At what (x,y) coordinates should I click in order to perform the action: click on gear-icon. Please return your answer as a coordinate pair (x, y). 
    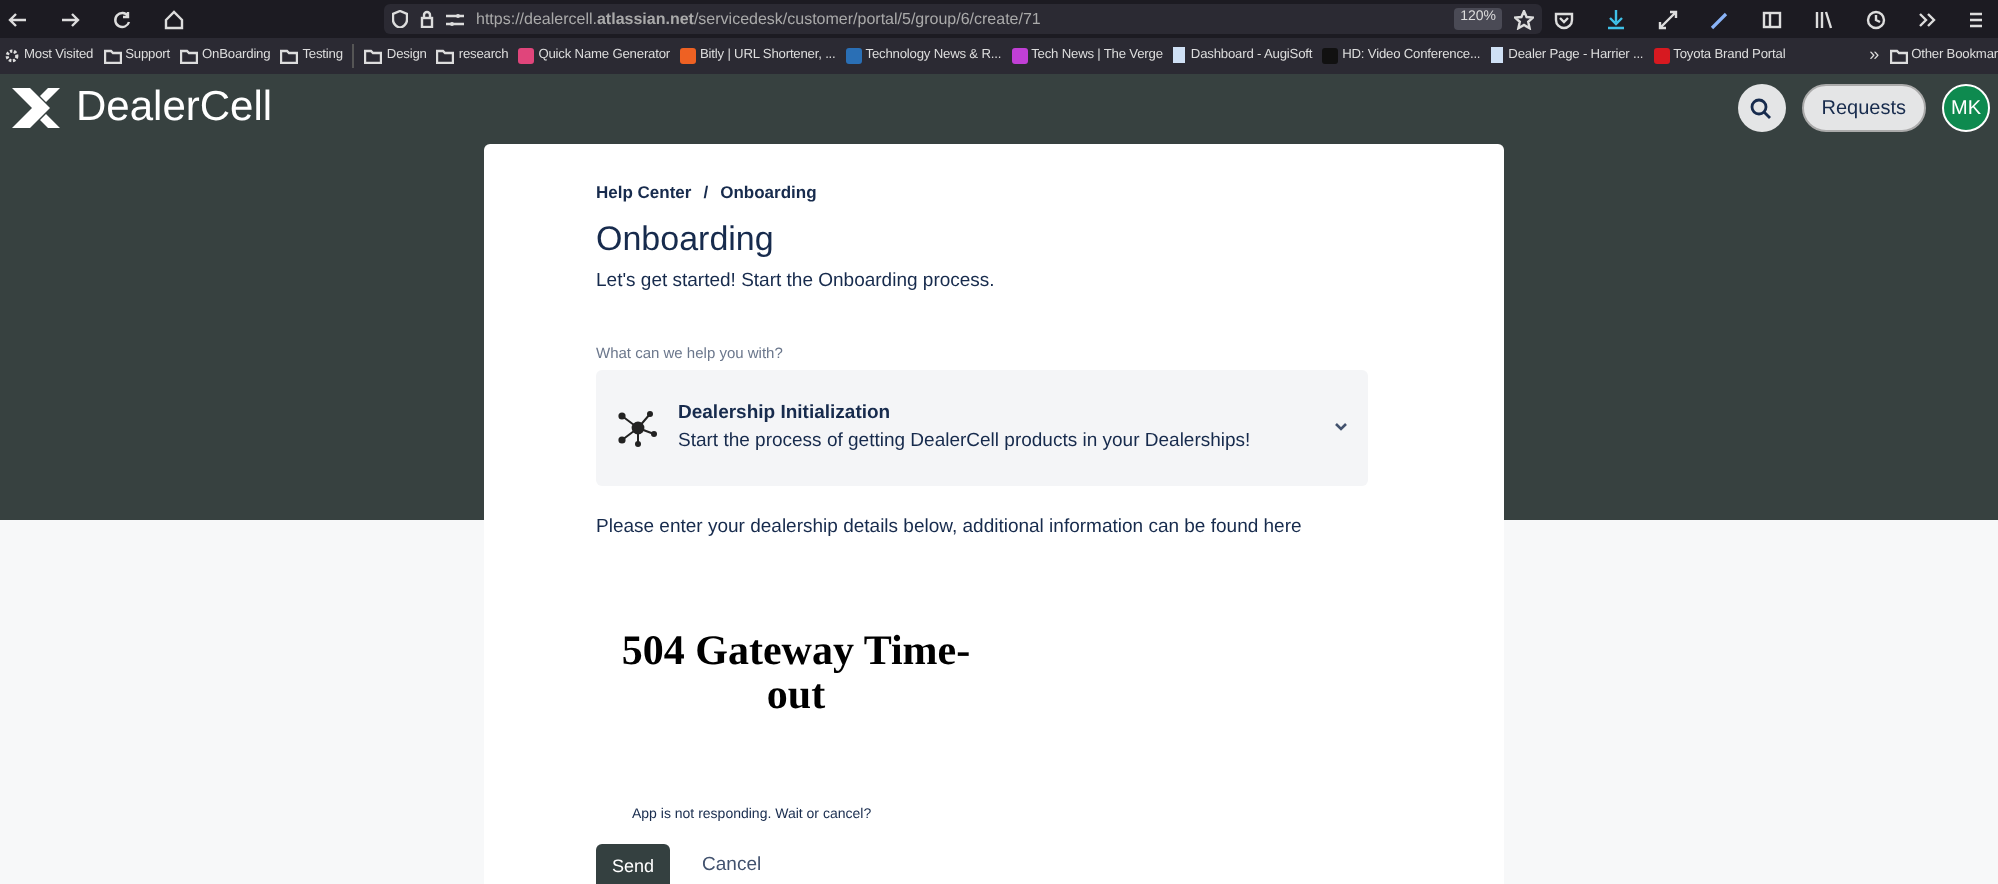
    Looking at the image, I should click on (12, 55).